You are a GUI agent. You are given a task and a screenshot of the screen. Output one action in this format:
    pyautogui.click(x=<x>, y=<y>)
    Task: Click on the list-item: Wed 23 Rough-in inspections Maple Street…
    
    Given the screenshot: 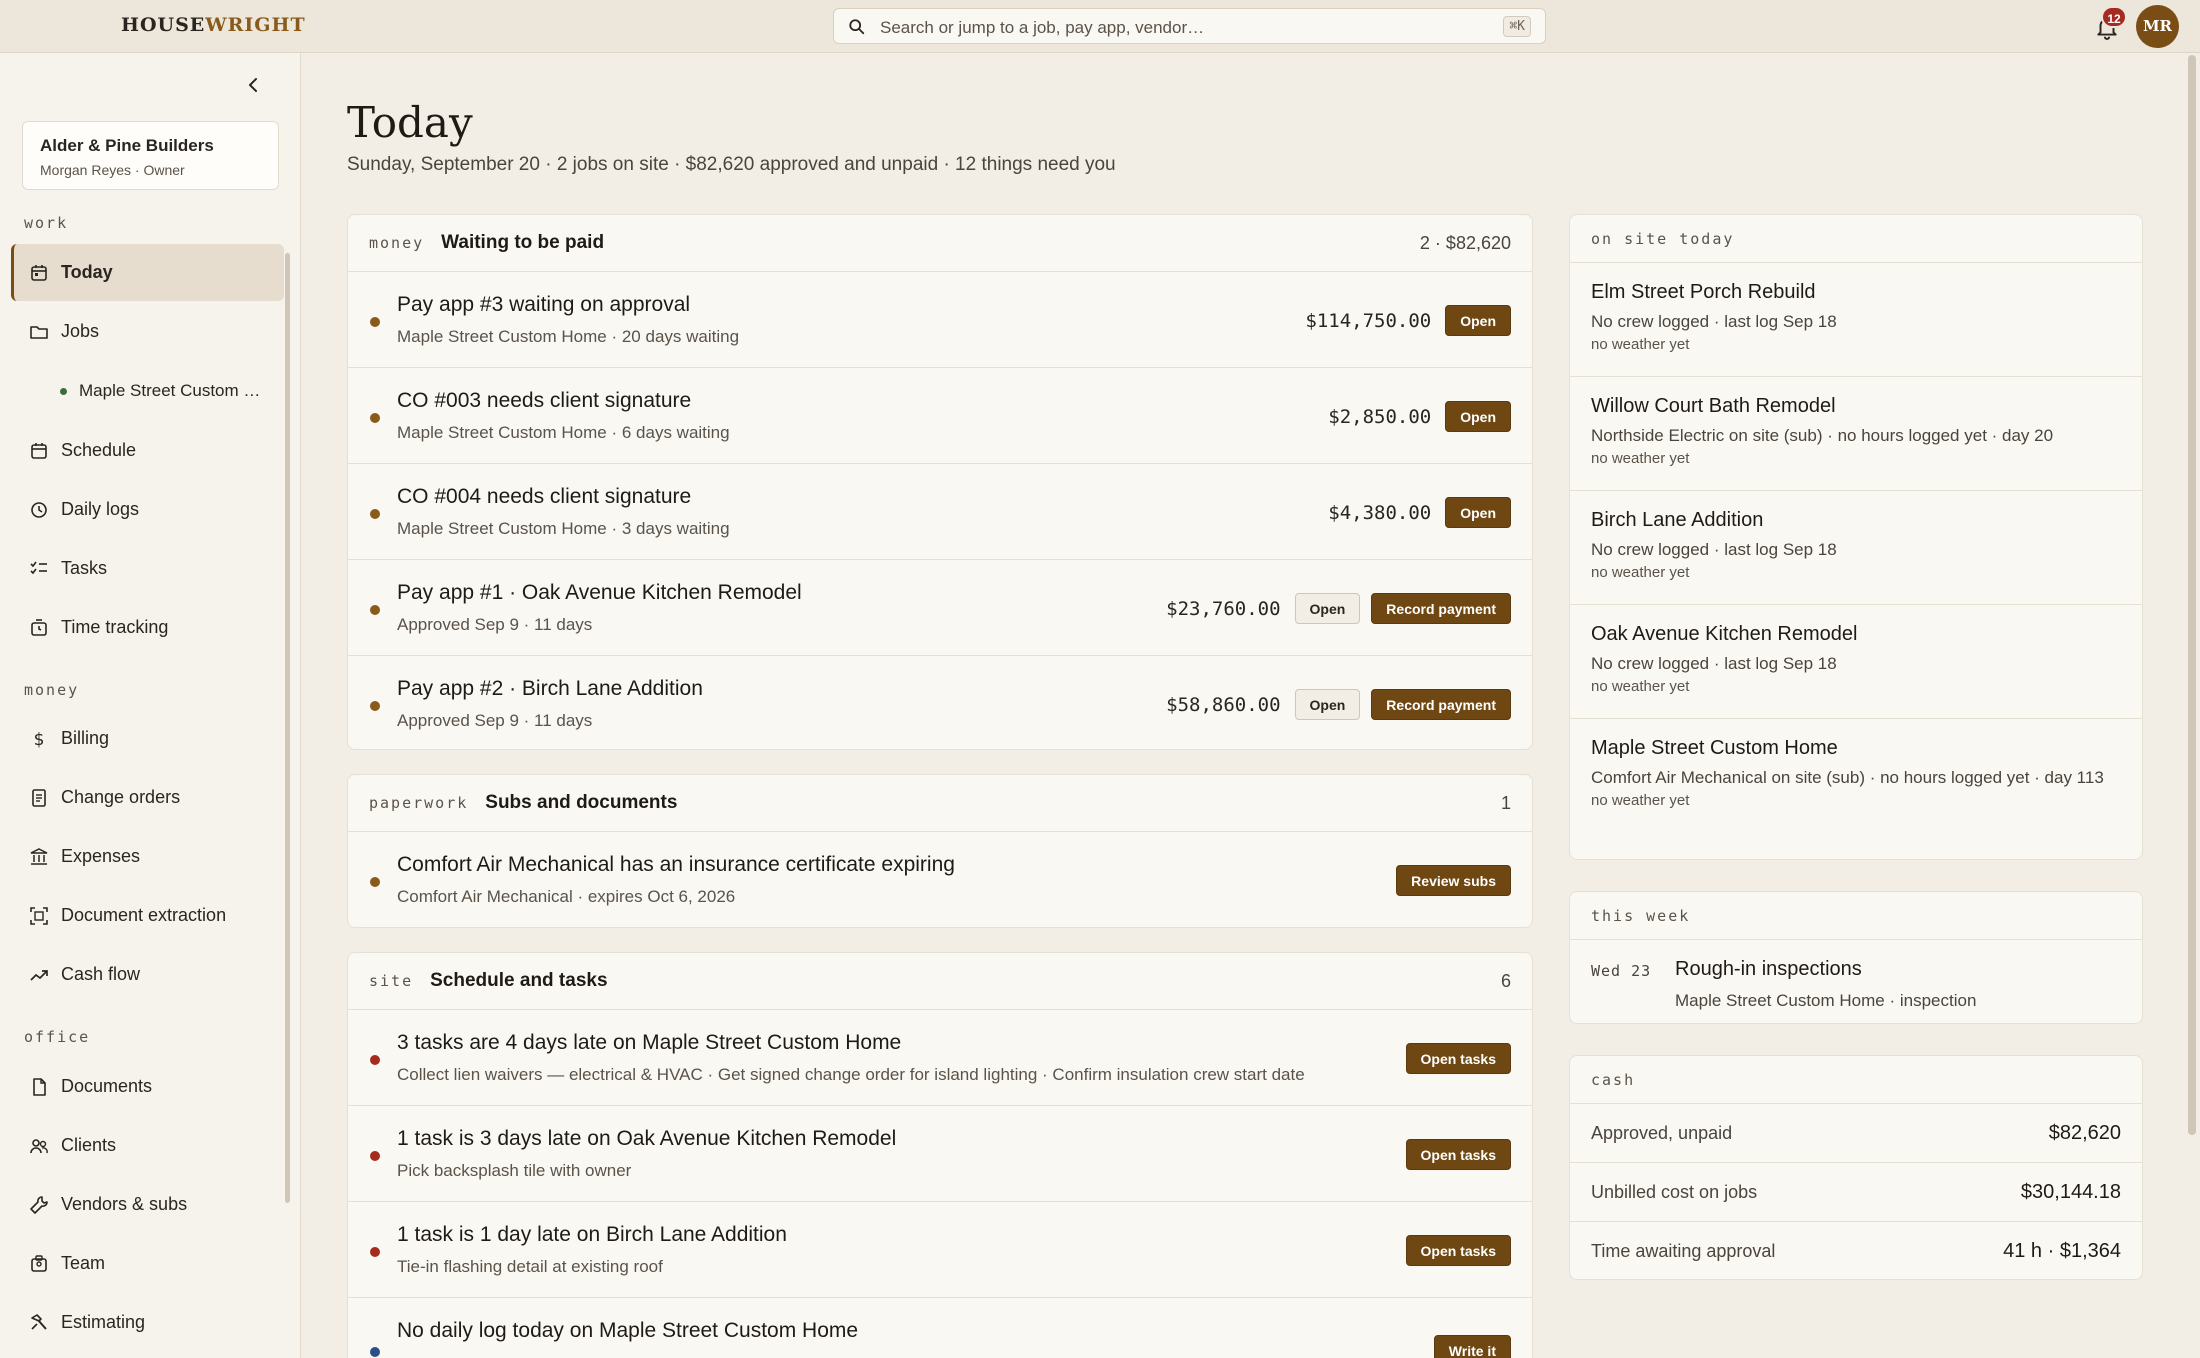 What is the action you would take?
    pyautogui.click(x=1856, y=981)
    